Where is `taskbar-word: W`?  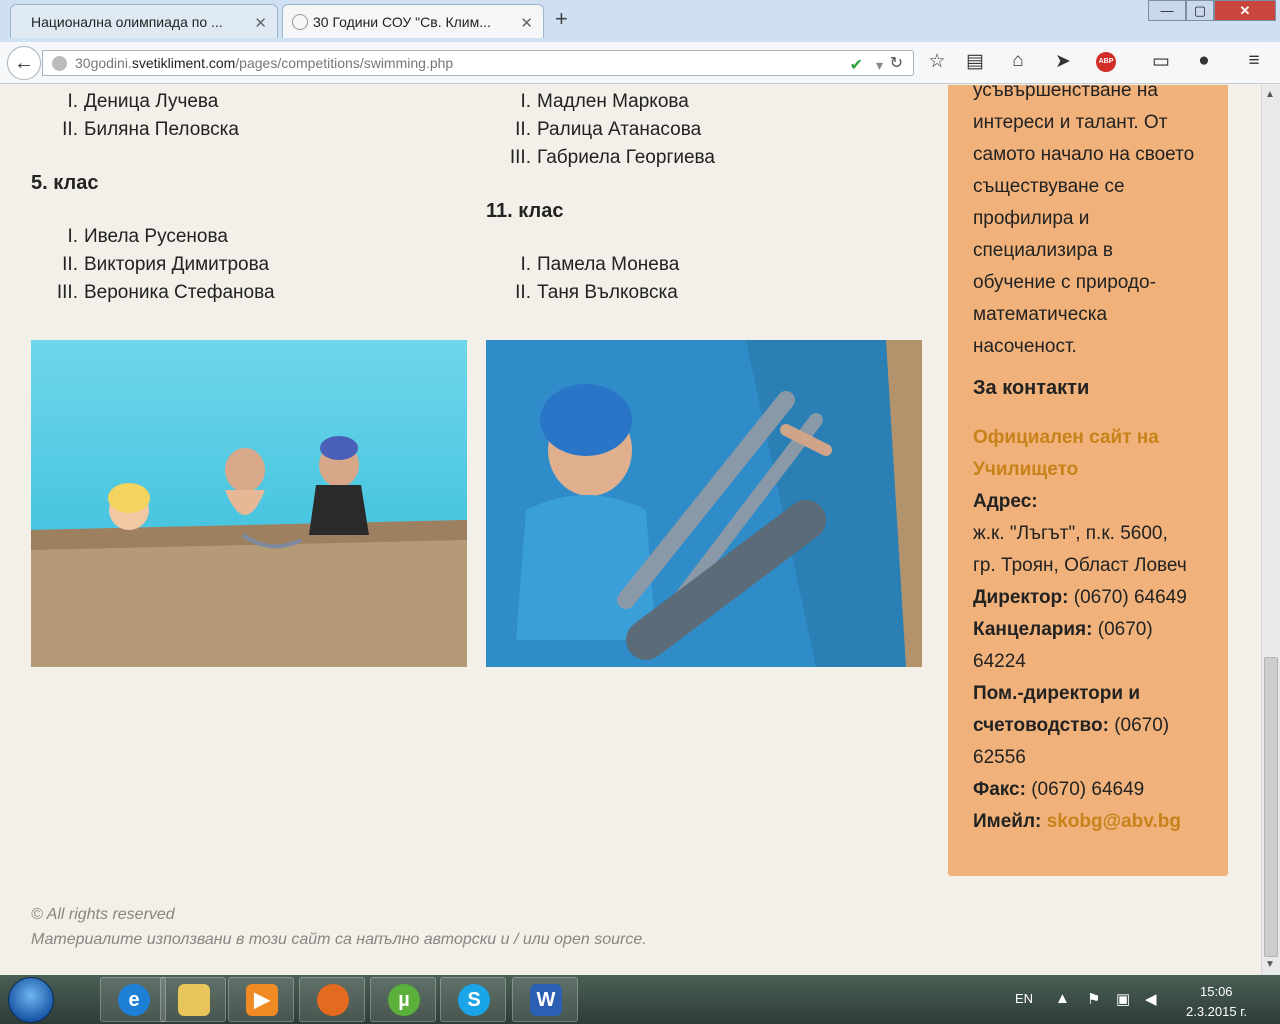
taskbar-word: W is located at coordinates (545, 999).